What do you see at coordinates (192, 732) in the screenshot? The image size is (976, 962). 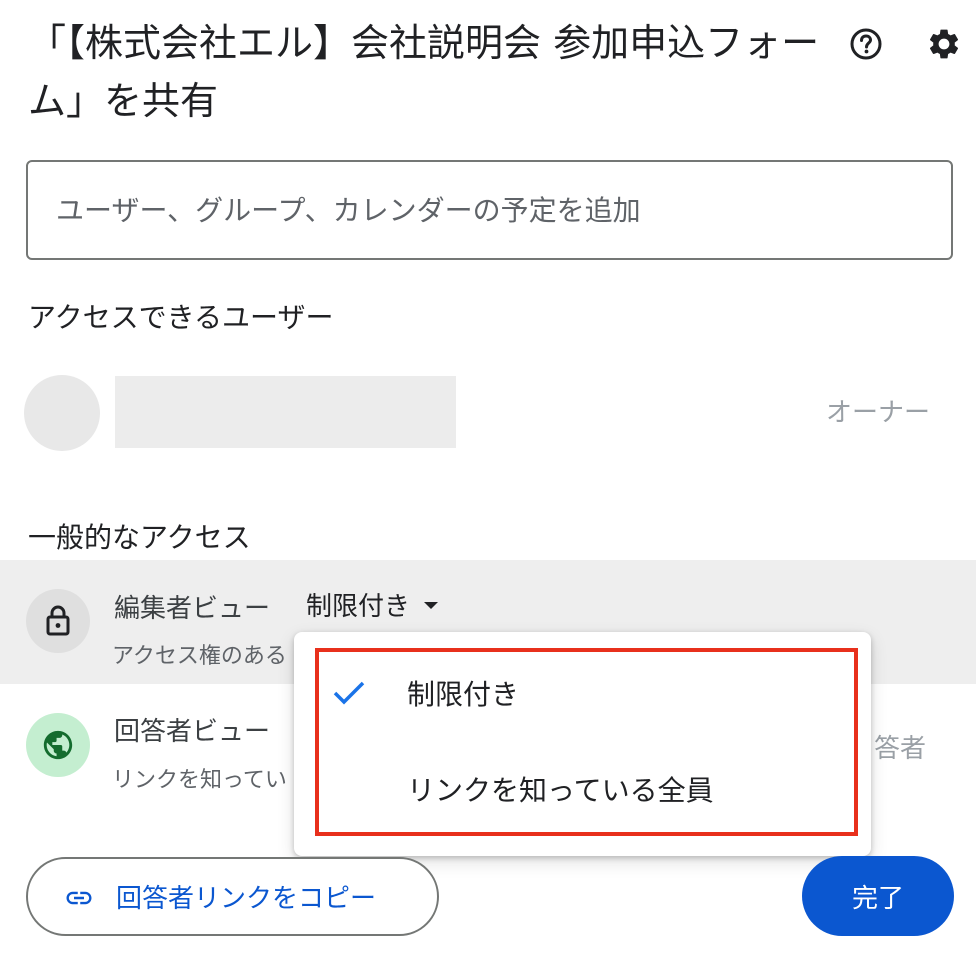 I see `responder-view-label: 回答者ビュー` at bounding box center [192, 732].